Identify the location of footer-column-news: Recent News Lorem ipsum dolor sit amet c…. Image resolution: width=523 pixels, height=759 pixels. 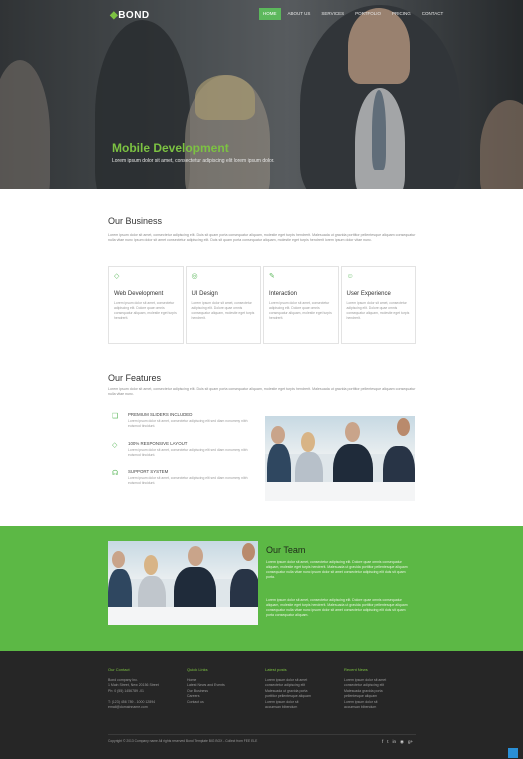
(379, 688).